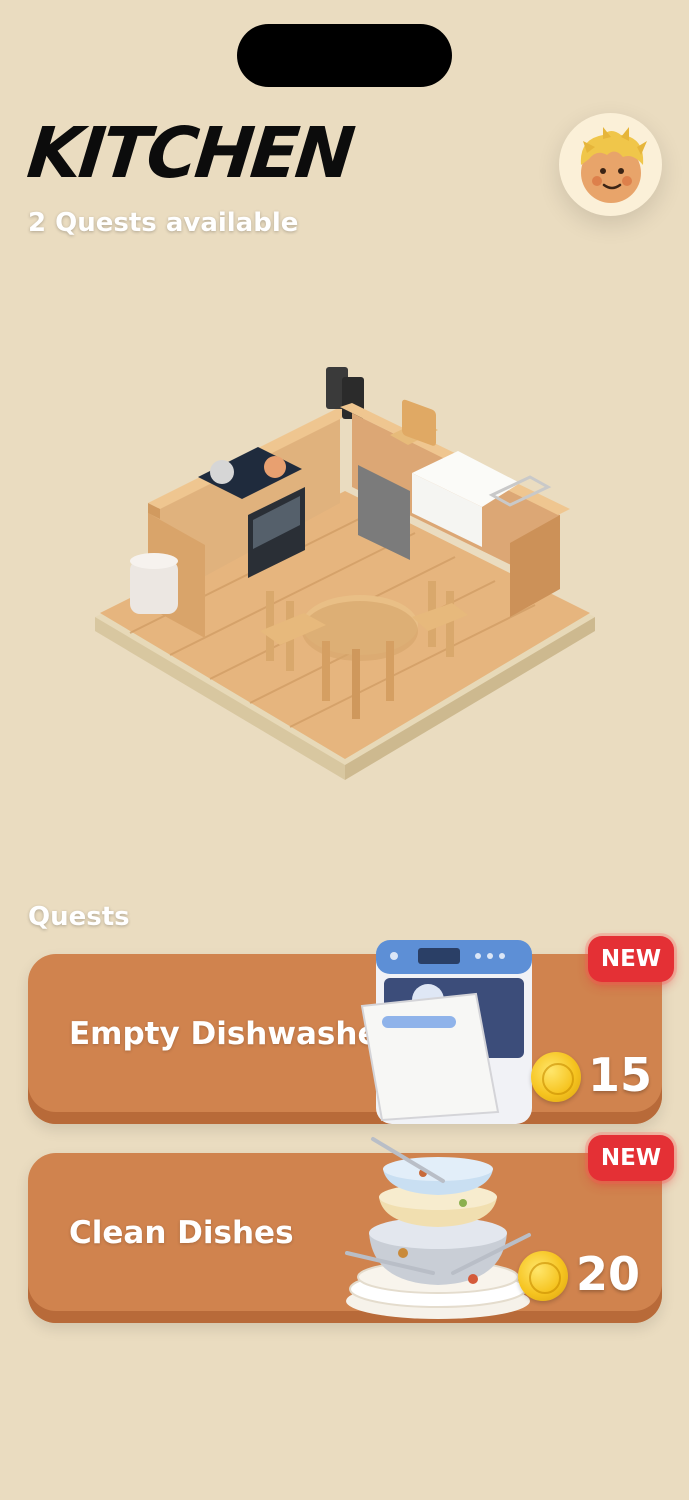  I want to click on dynamic-island, so click(344, 55).